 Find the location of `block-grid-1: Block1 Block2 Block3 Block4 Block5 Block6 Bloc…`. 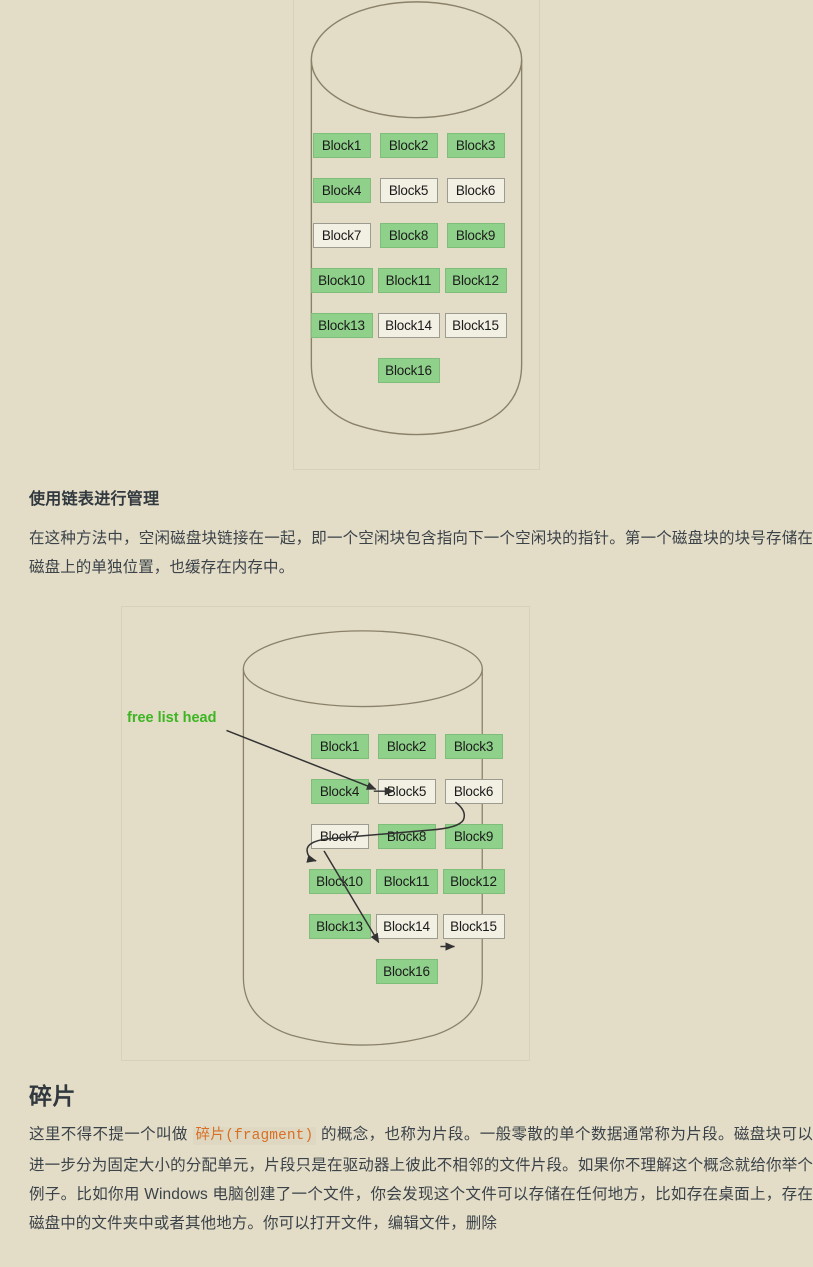

block-grid-1: Block1 Block2 Block3 Block4 Block5 Block6 Bloc… is located at coordinates (408, 258).